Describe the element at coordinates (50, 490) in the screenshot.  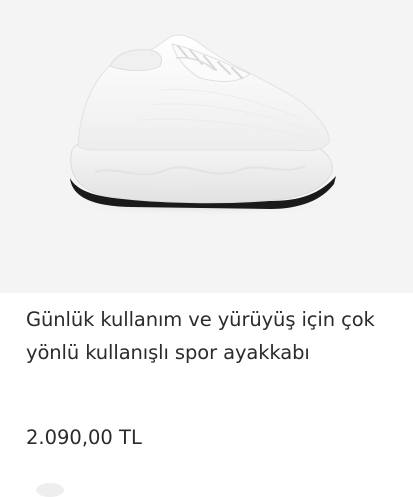
I see `bottom-avatar-hint` at that location.